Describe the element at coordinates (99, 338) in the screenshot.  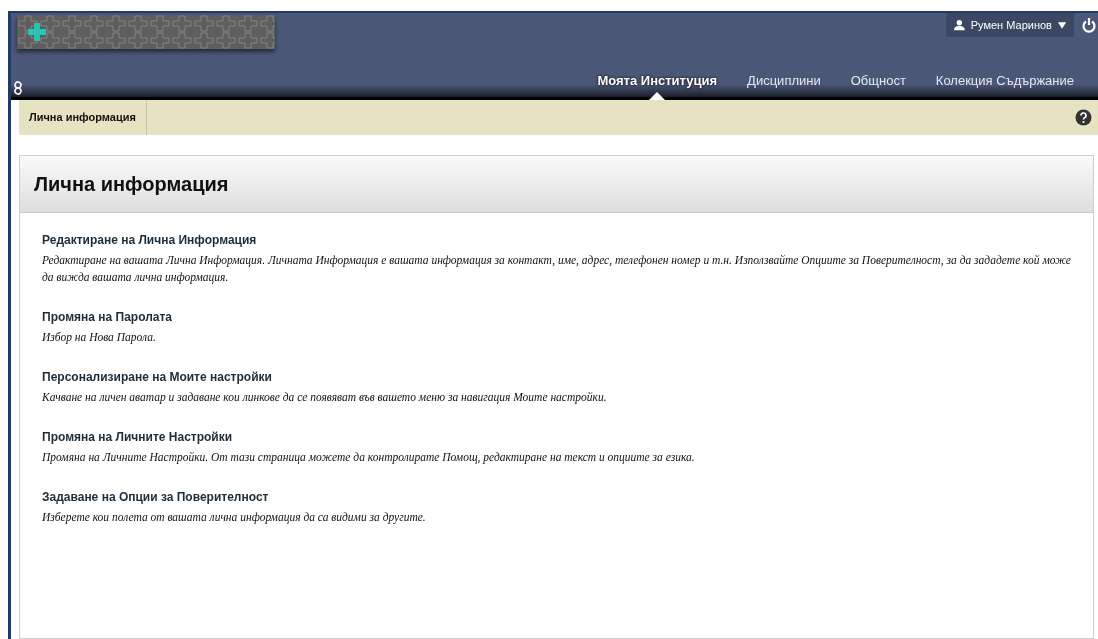
I see `link-description: Избор на Нова Парола.` at that location.